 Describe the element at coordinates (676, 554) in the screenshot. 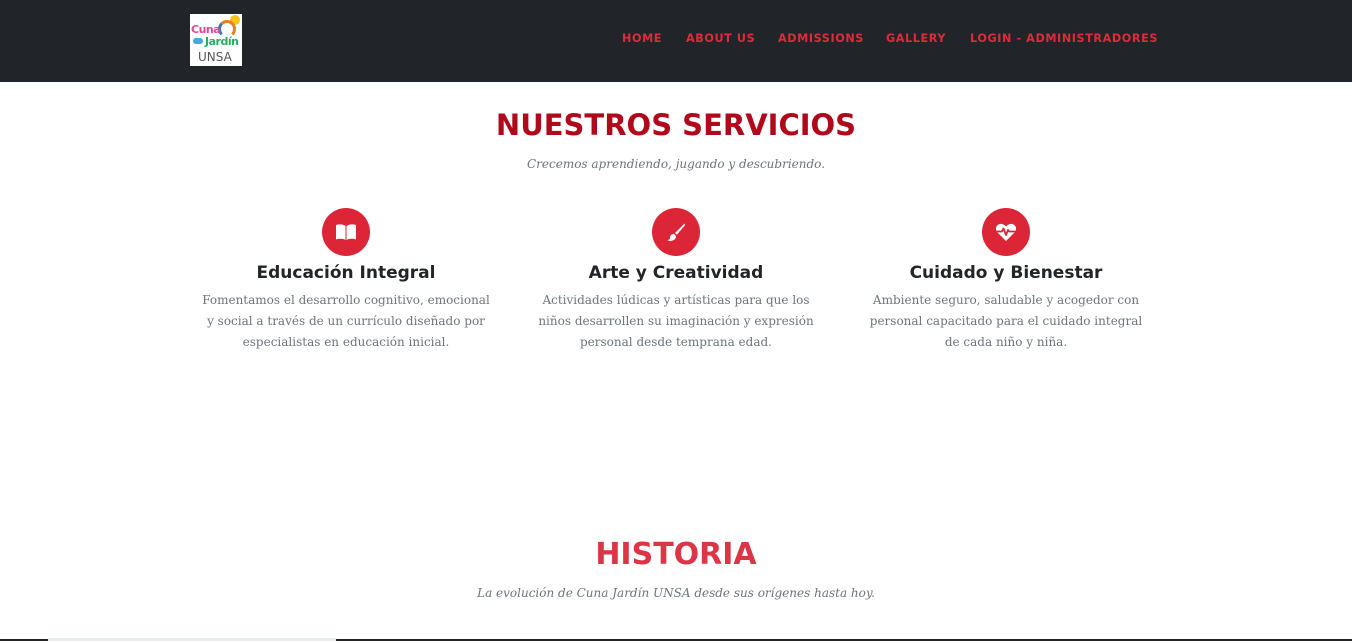

I see `history-title: HISTORIA` at that location.